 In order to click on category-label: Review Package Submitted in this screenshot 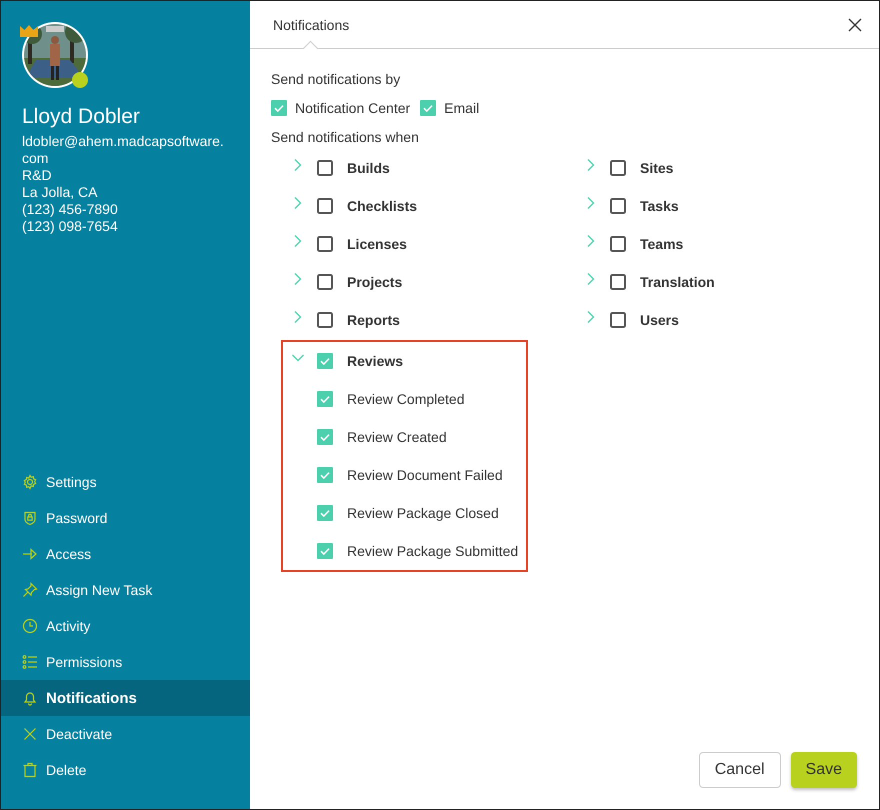, I will do `click(432, 551)`.